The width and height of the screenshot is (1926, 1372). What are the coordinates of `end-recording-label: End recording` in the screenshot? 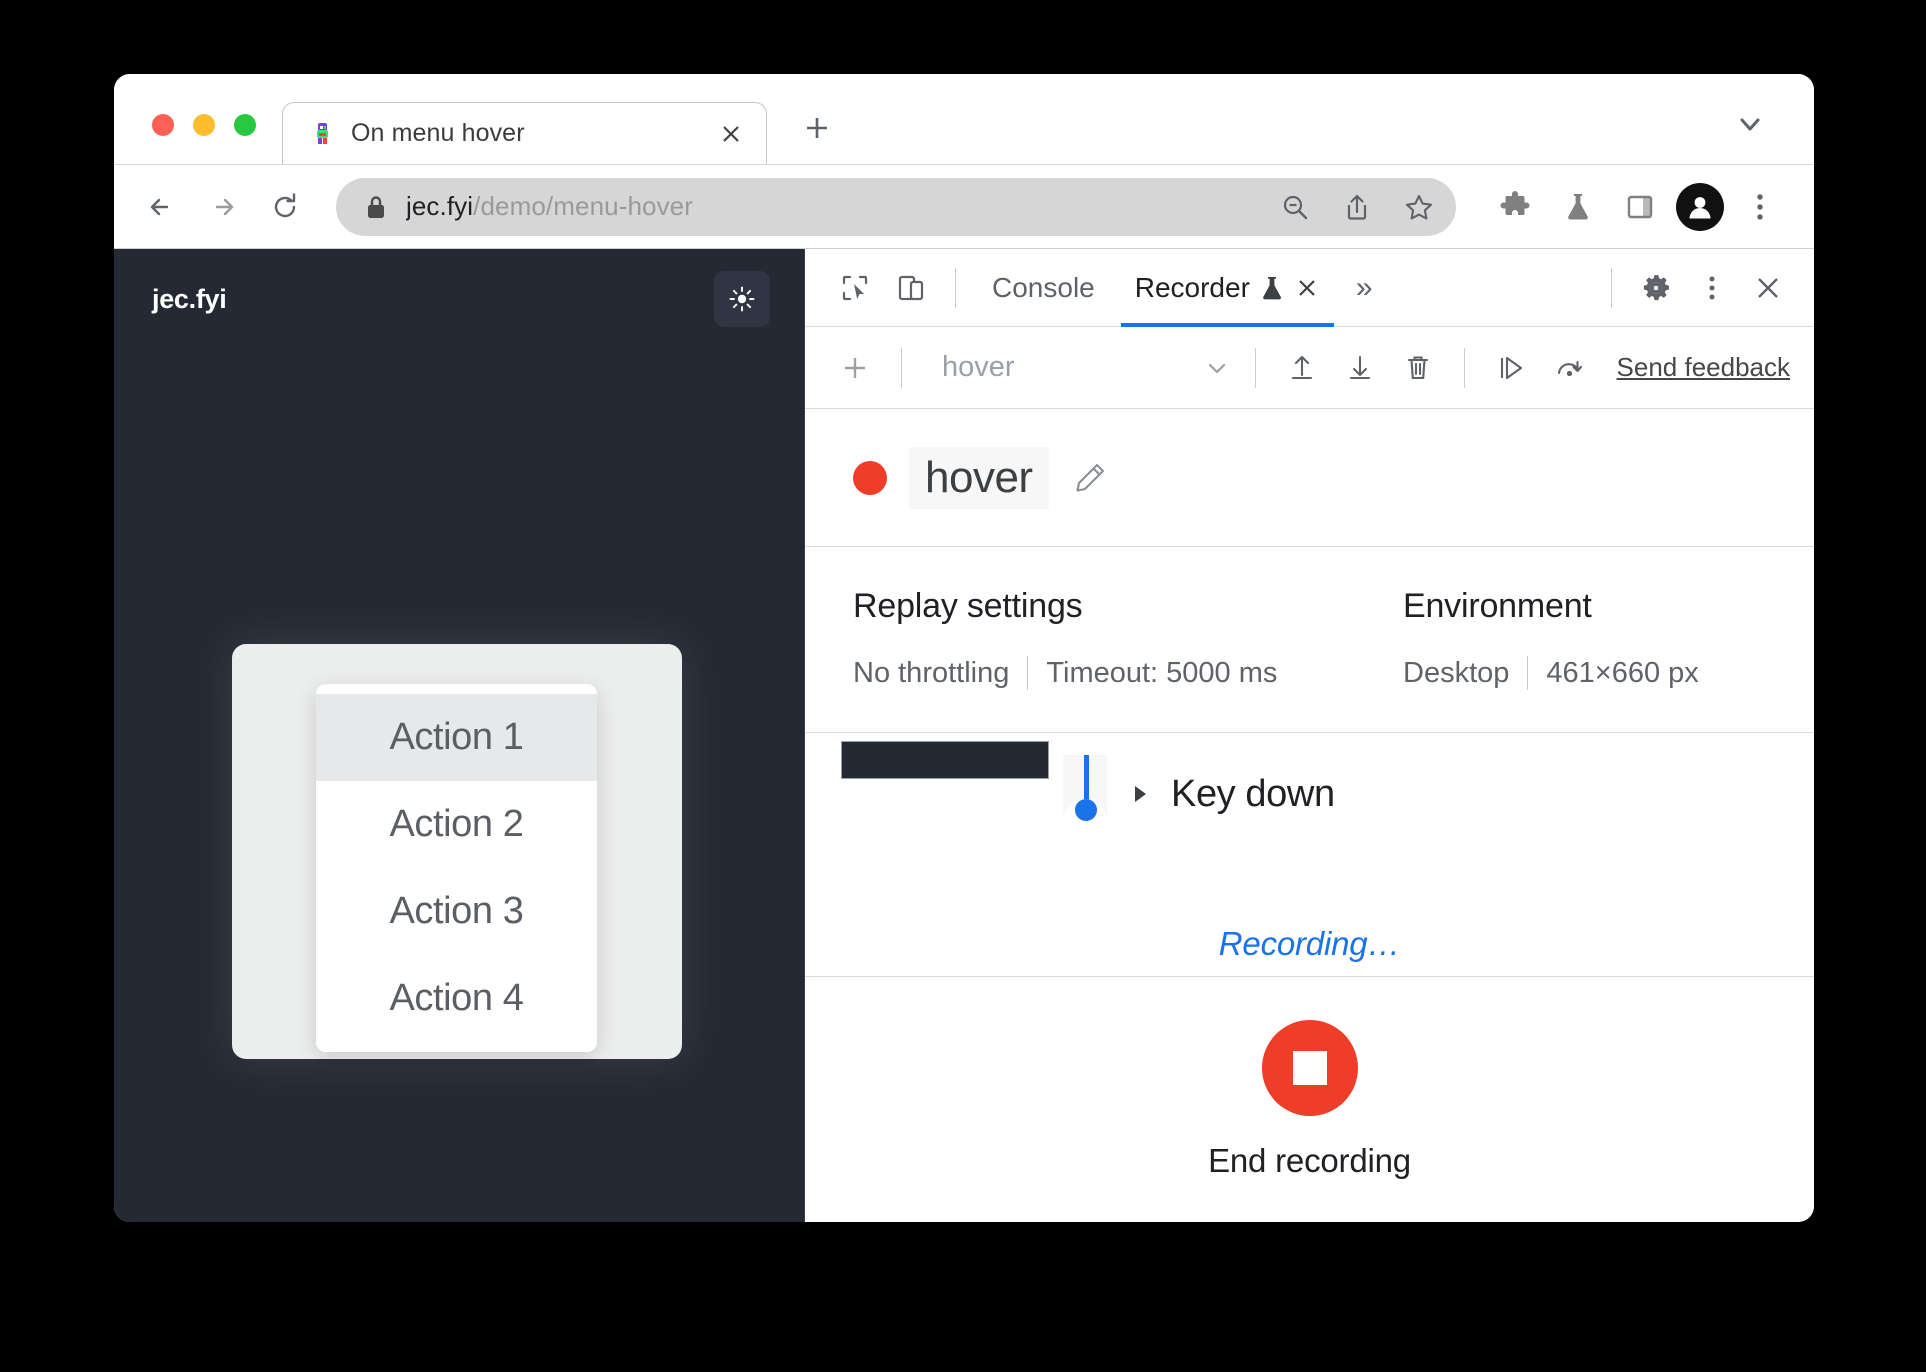 It's located at (1309, 1160).